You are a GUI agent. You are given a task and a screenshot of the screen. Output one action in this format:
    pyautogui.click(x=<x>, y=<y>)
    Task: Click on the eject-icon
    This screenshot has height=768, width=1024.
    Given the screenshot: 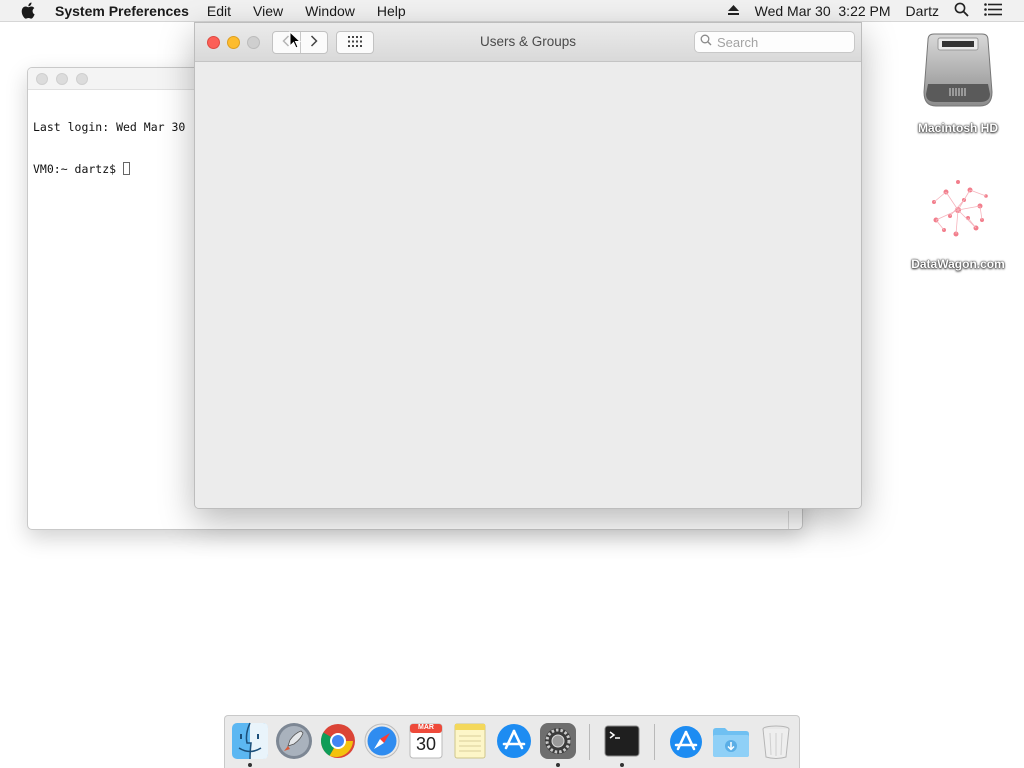 What is the action you would take?
    pyautogui.click(x=733, y=11)
    